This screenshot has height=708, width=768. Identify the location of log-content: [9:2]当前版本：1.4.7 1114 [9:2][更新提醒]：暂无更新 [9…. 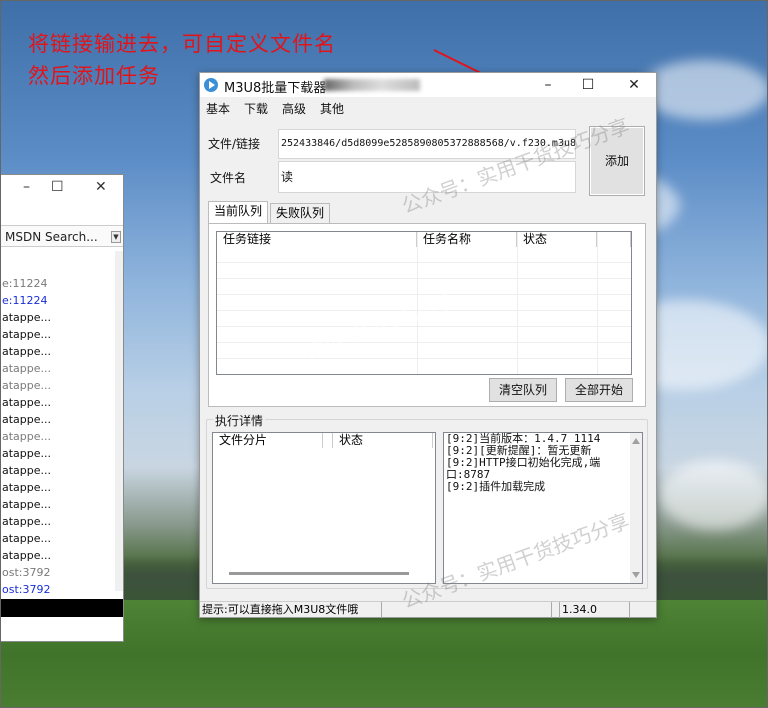
(537, 463).